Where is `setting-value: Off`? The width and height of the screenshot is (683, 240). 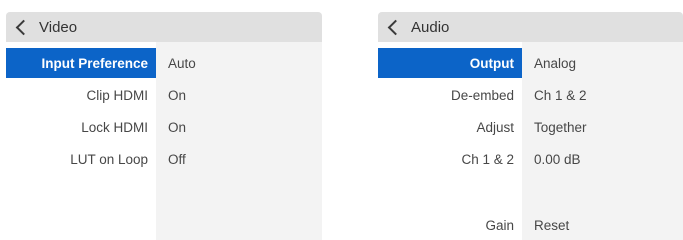
setting-value: Off is located at coordinates (177, 159).